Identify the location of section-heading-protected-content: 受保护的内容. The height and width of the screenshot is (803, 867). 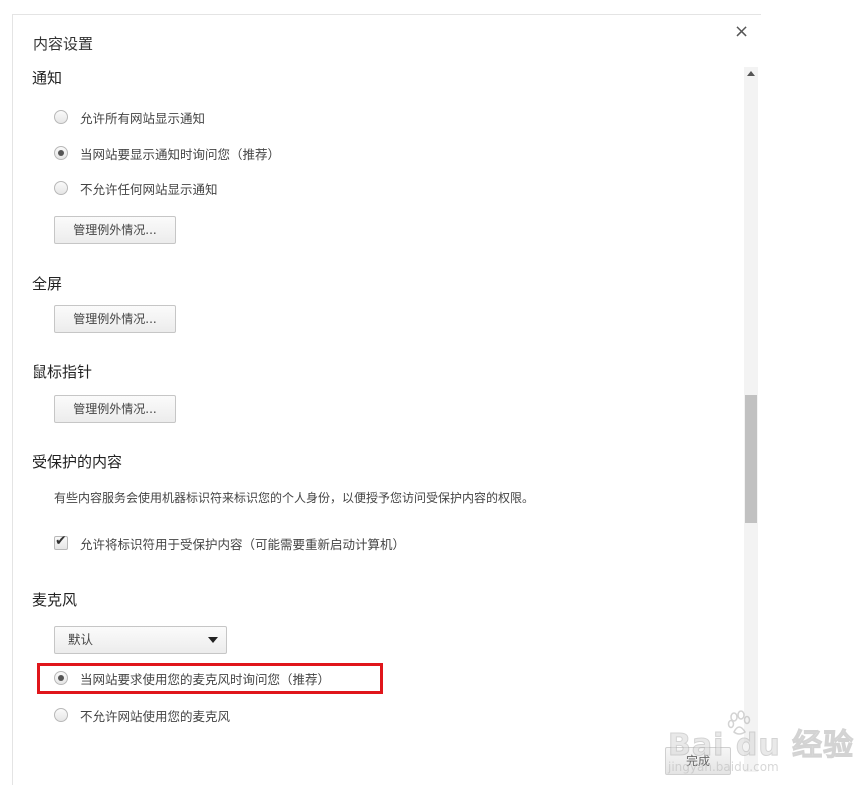
(77, 462).